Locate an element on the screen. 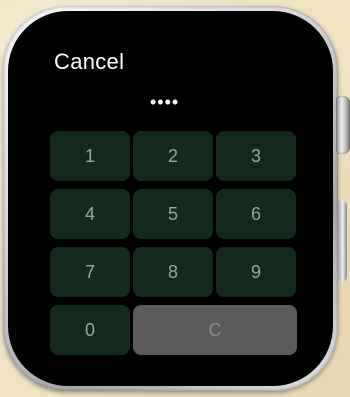 The width and height of the screenshot is (350, 397). digital-crown is located at coordinates (343, 125).